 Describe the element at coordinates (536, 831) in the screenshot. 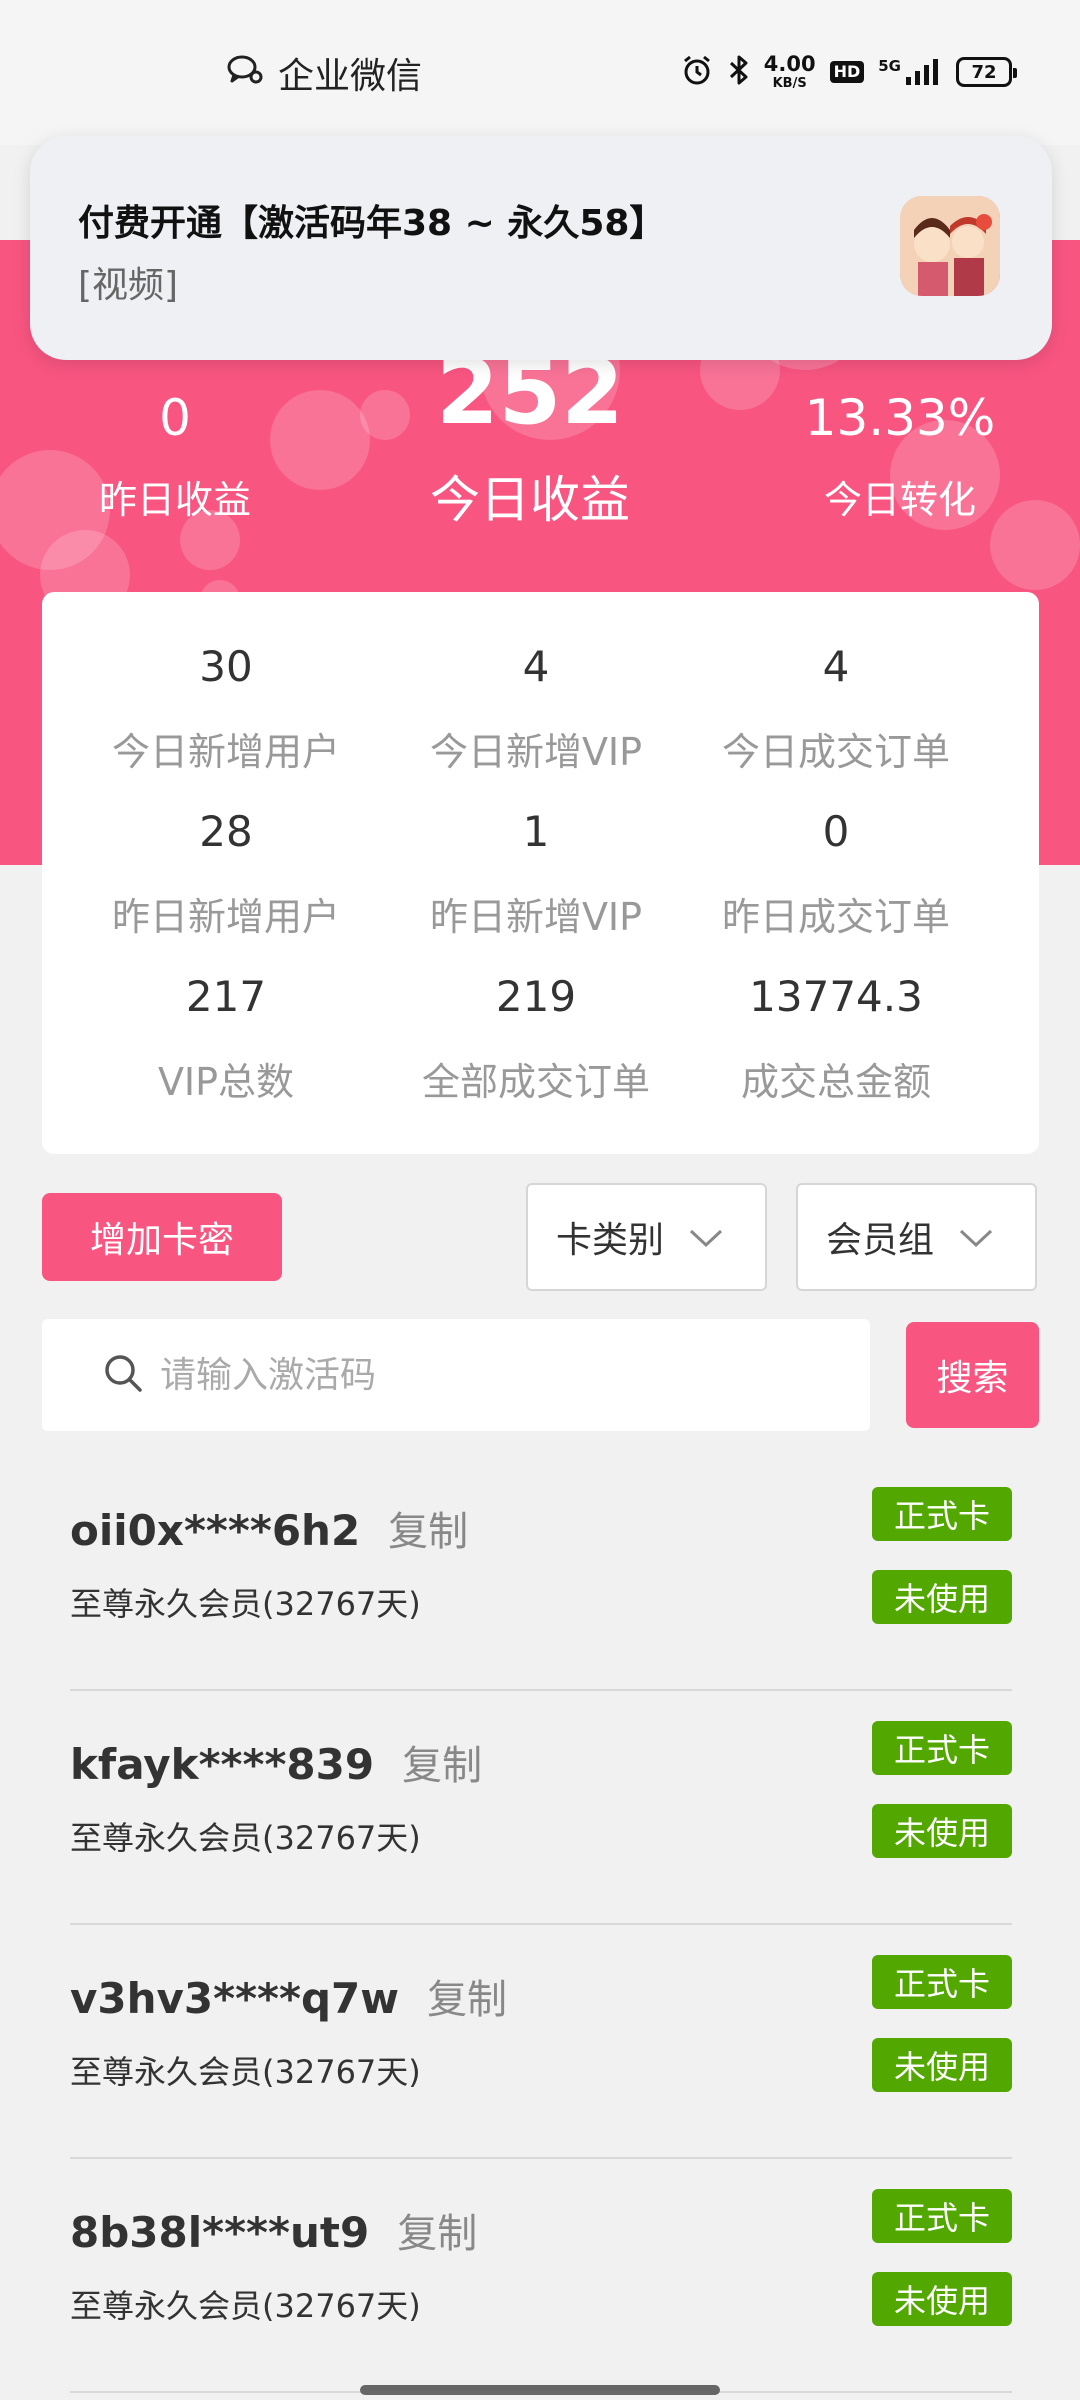

I see `stat-value: 1` at that location.